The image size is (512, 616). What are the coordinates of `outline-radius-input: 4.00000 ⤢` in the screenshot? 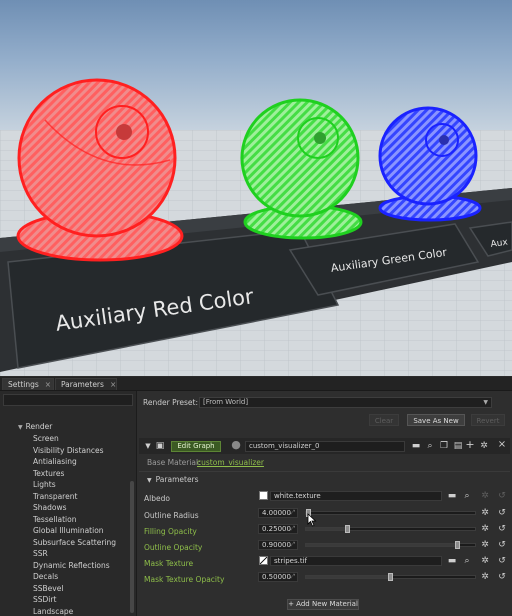 It's located at (278, 513).